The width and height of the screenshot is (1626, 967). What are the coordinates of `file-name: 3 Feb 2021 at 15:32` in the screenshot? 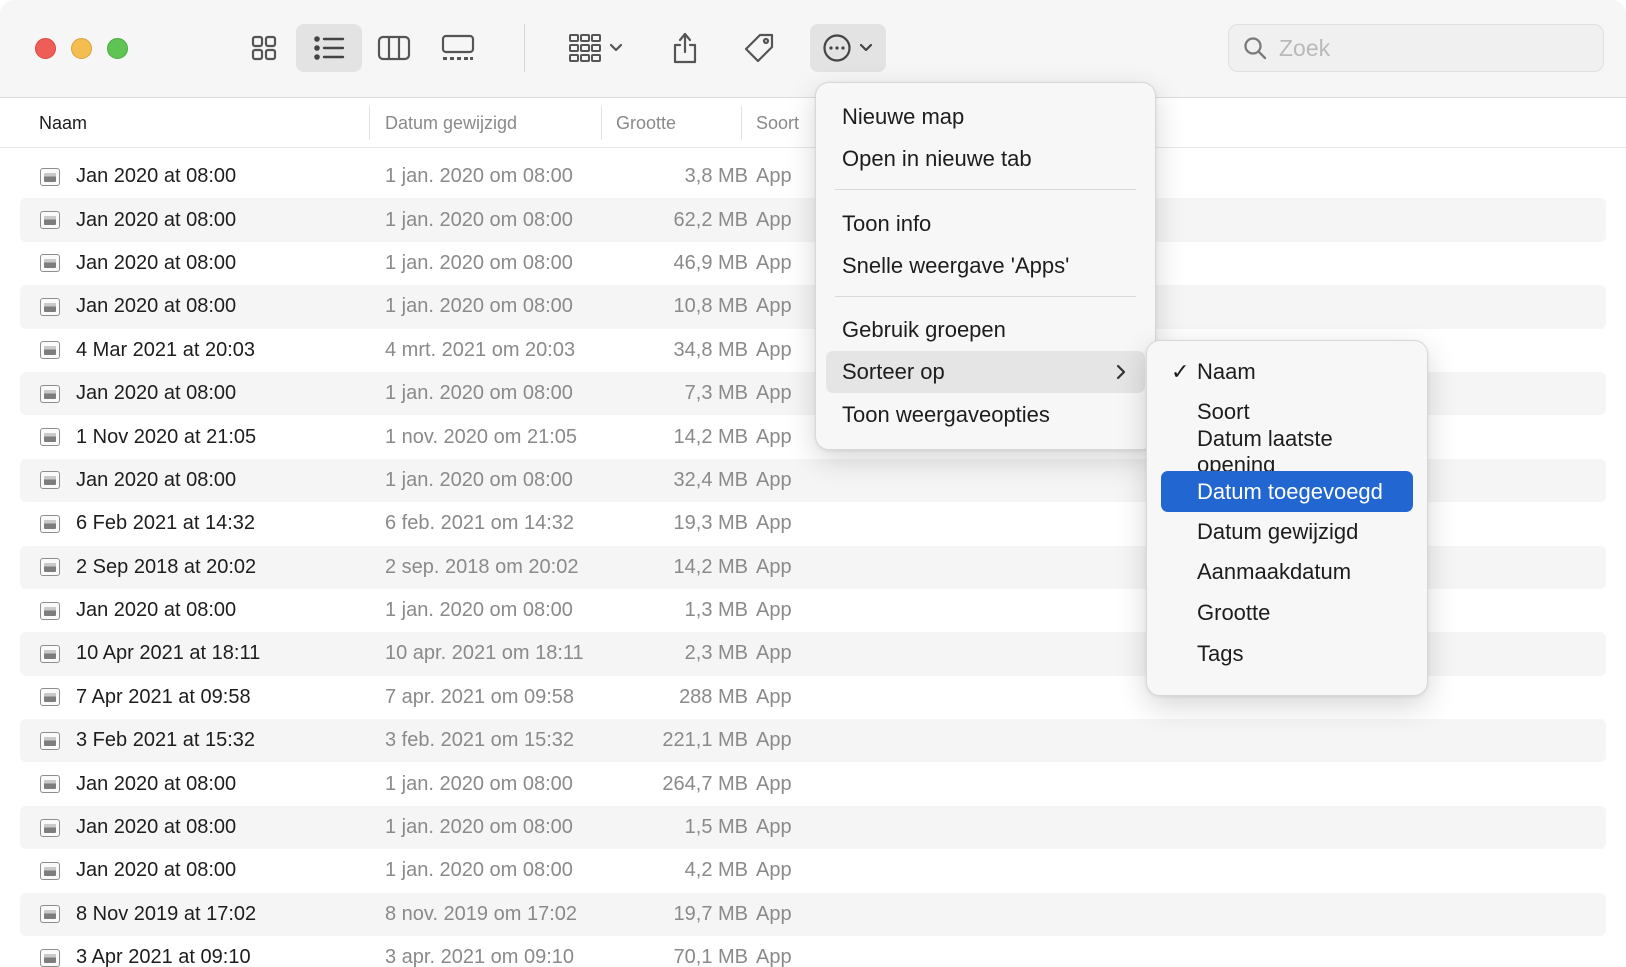 It's located at (166, 740).